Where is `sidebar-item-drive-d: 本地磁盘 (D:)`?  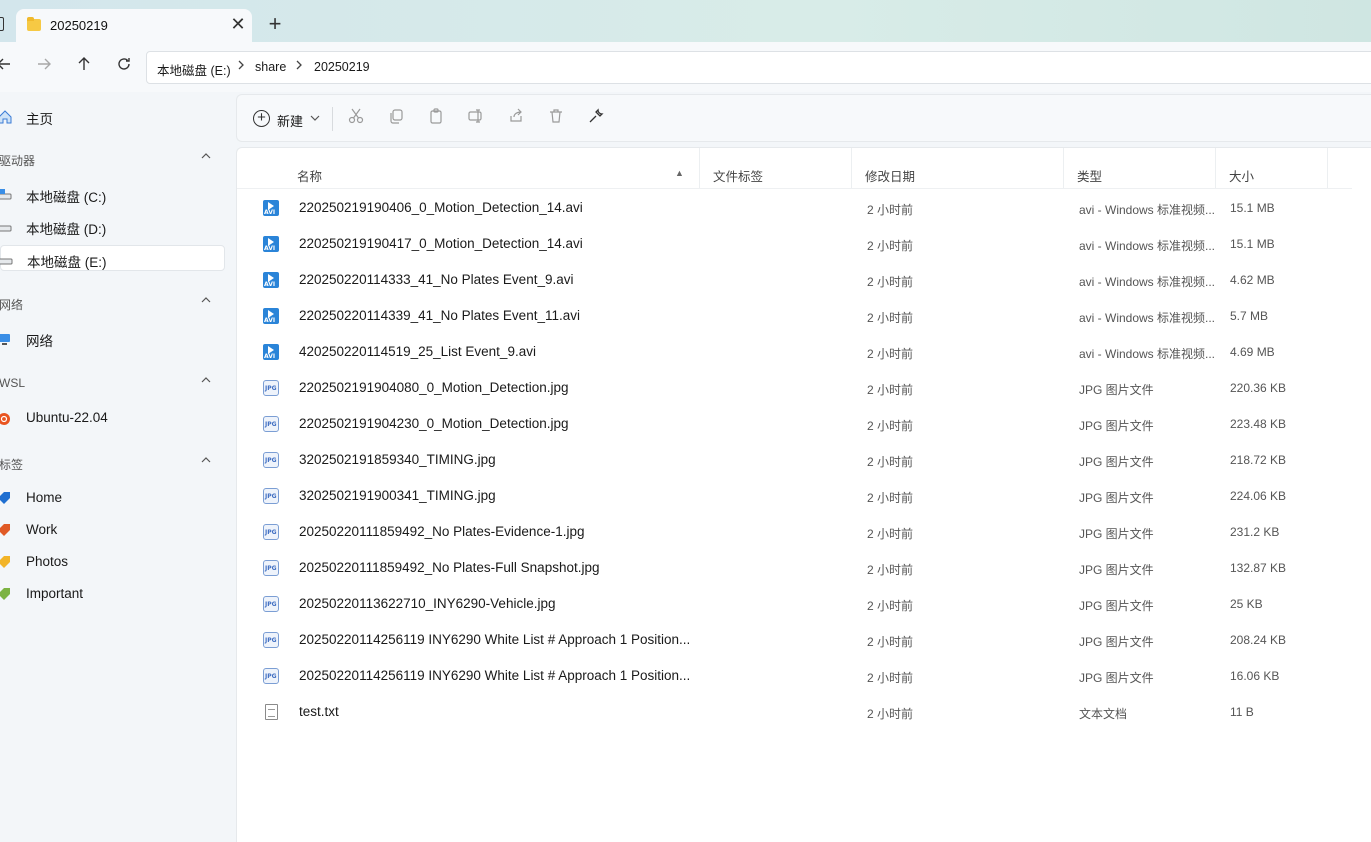
sidebar-item-drive-d: 本地磁盘 (D:) is located at coordinates (112, 226).